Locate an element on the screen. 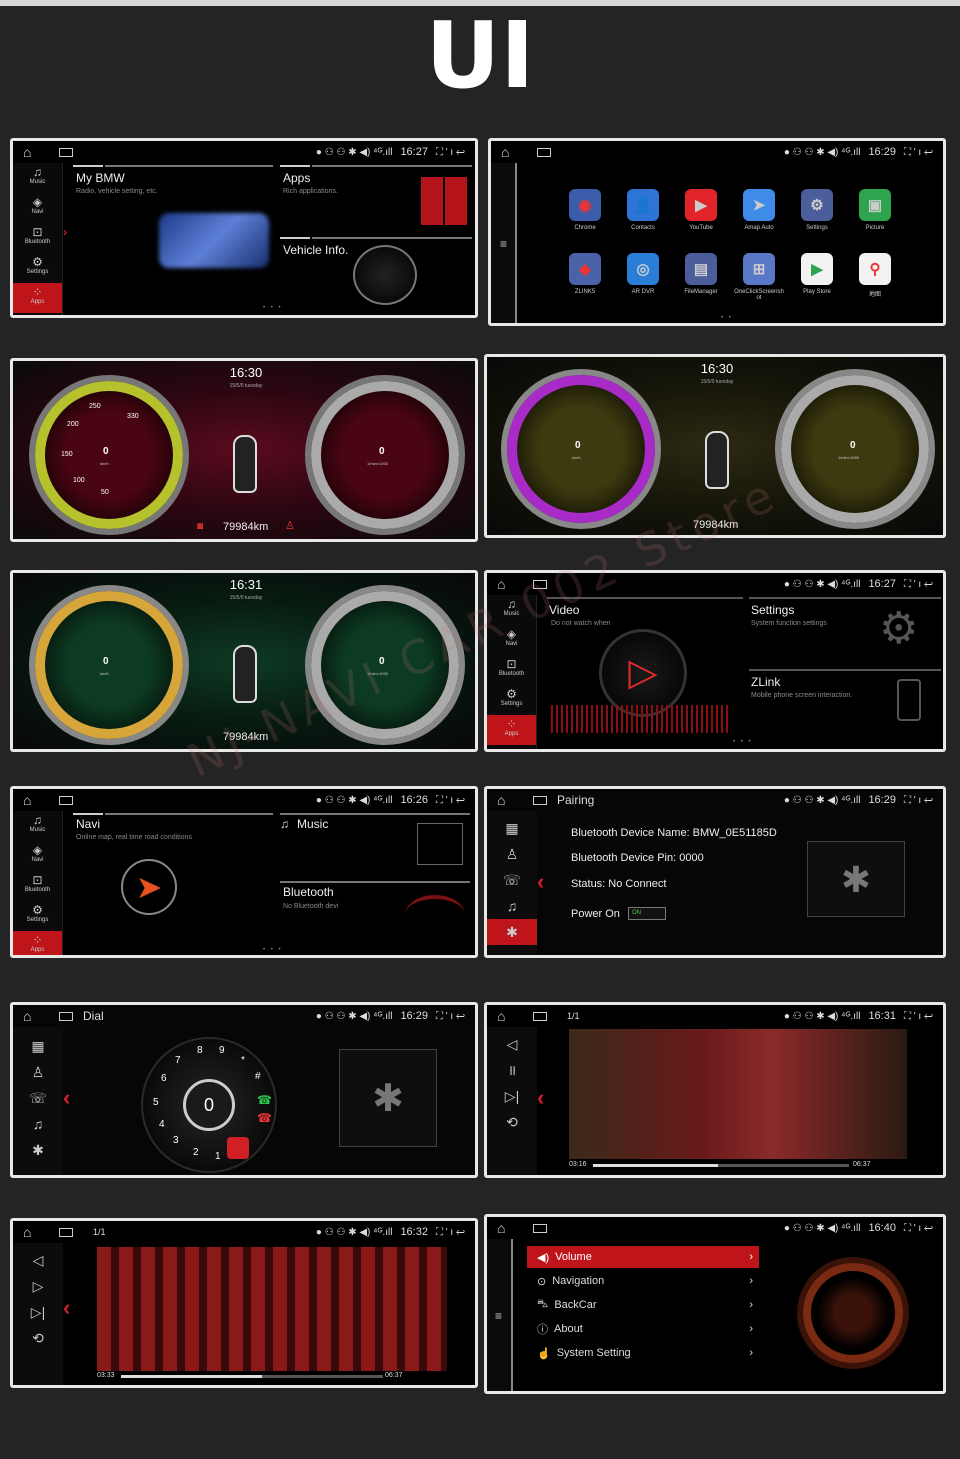  menu-item-system-setting: ☝ System Setting › is located at coordinates (643, 1353).